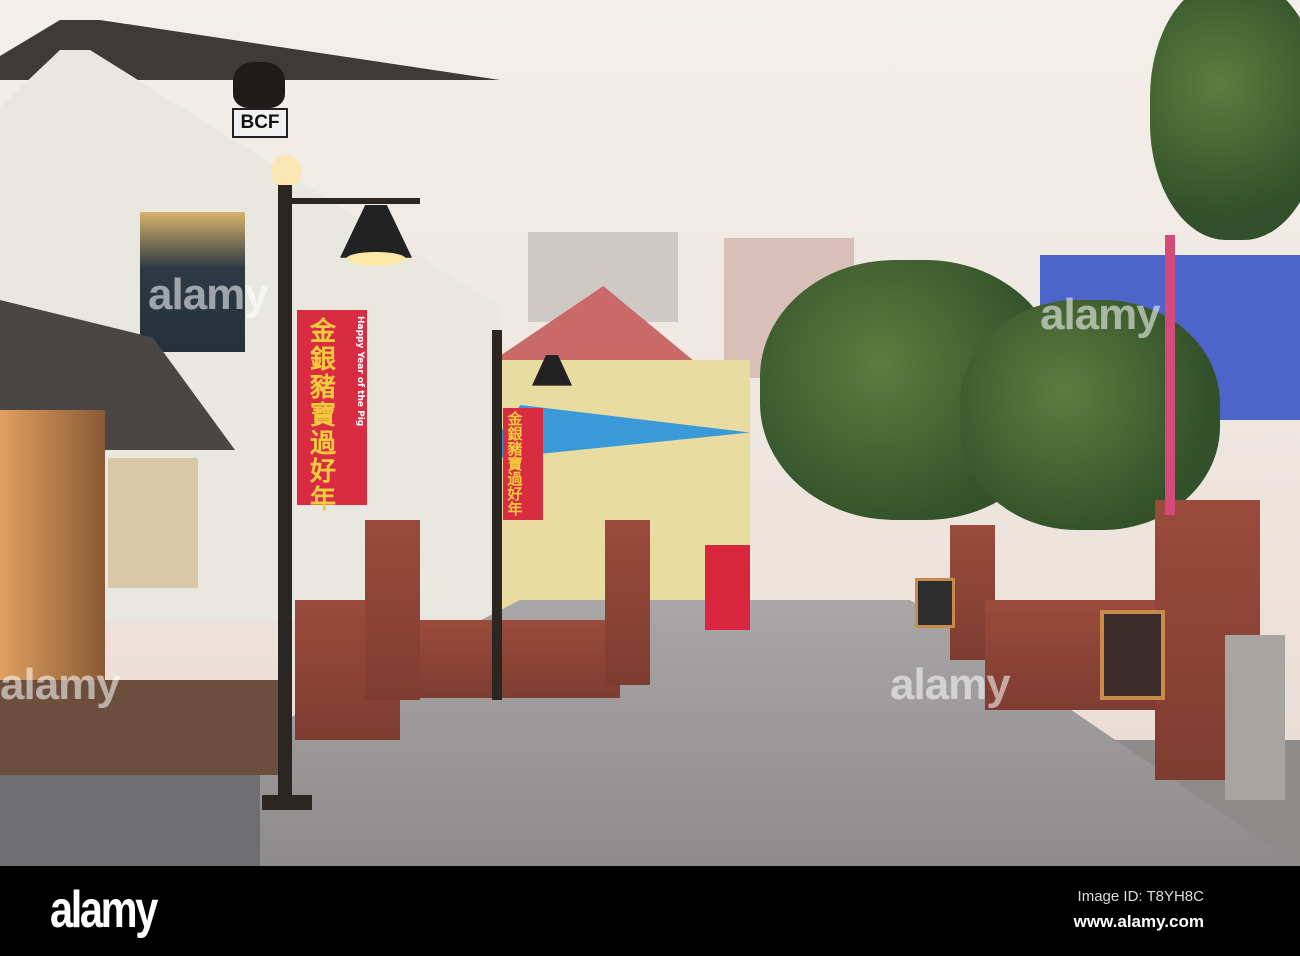 The height and width of the screenshot is (956, 1300). I want to click on alamy-logo: alamy, so click(104, 910).